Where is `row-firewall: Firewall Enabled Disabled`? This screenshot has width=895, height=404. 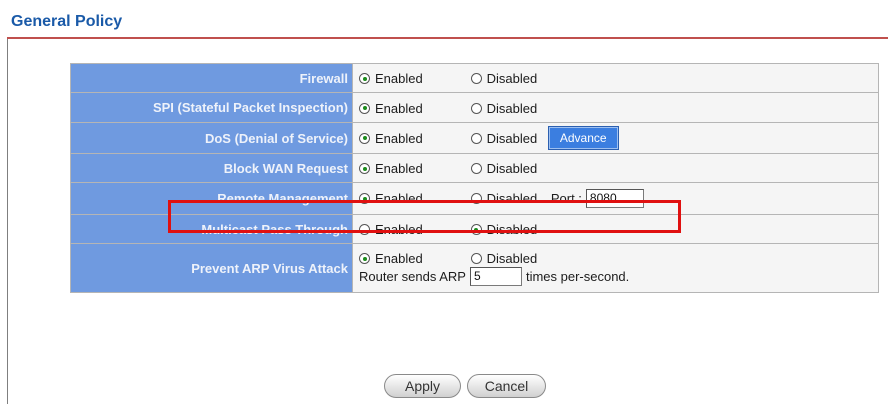
row-firewall: Firewall Enabled Disabled is located at coordinates (474, 78).